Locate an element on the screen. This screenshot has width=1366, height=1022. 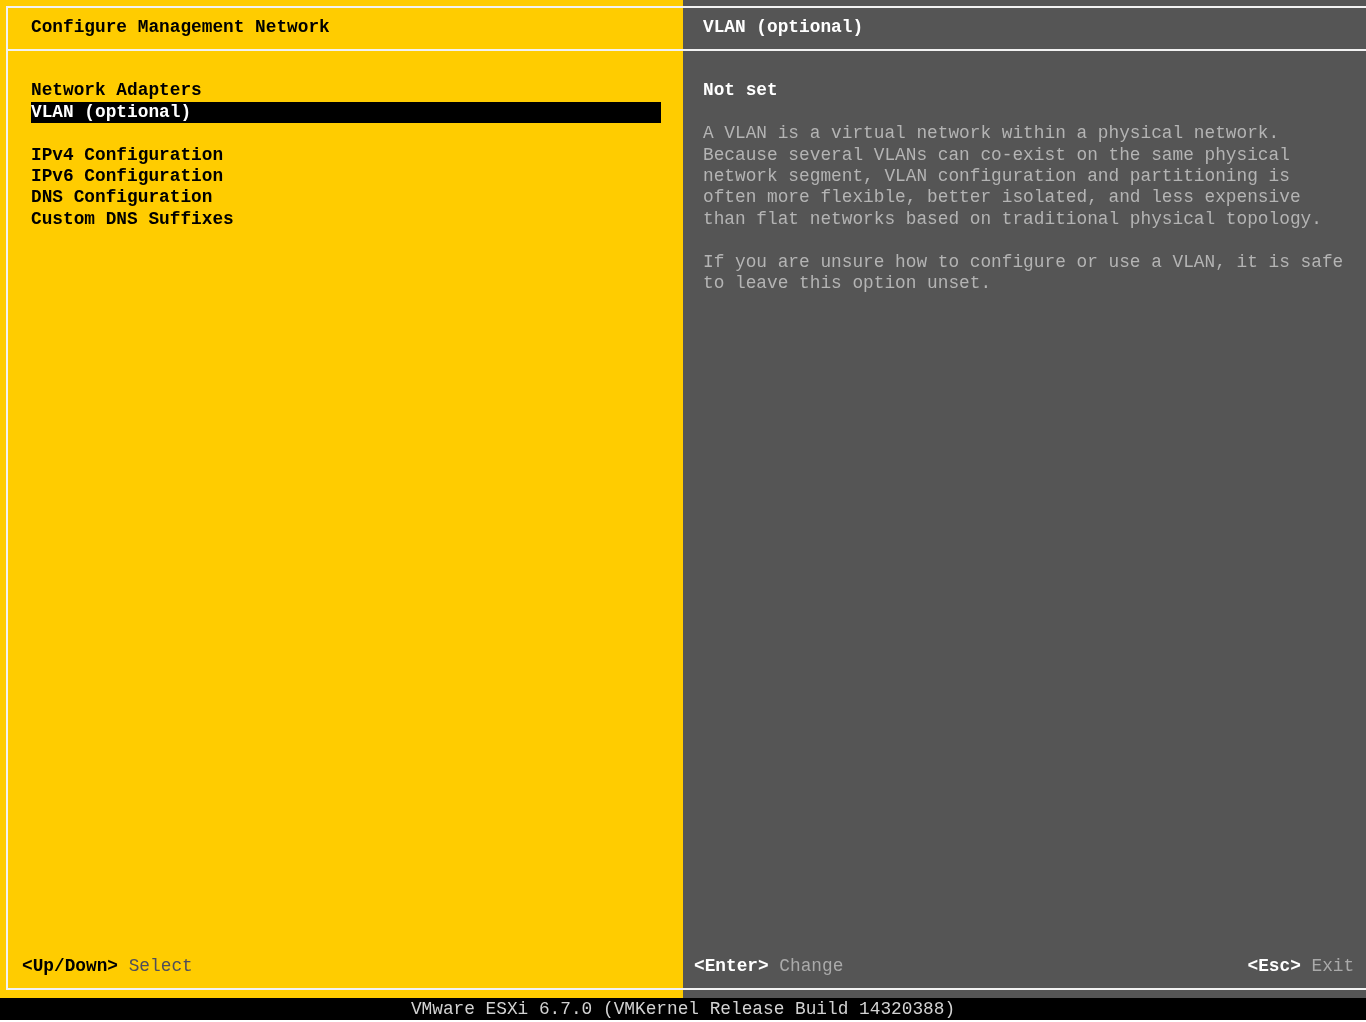
menu-item: Custom DNS Suffixes is located at coordinates (132, 219).